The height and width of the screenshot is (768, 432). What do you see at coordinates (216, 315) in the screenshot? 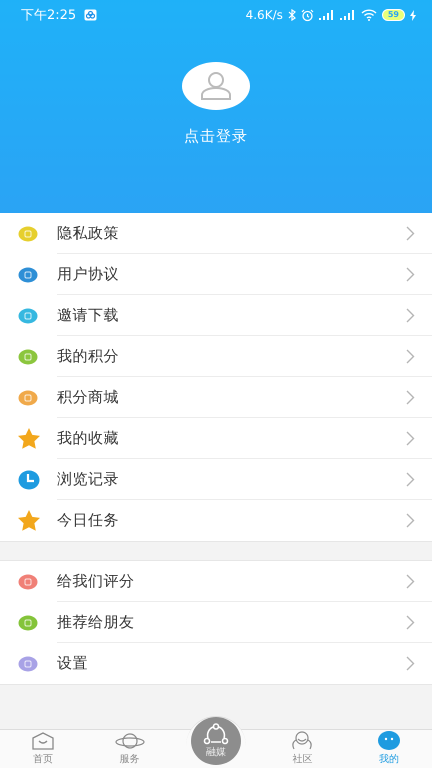
I see `menu-item: 邀请下载` at bounding box center [216, 315].